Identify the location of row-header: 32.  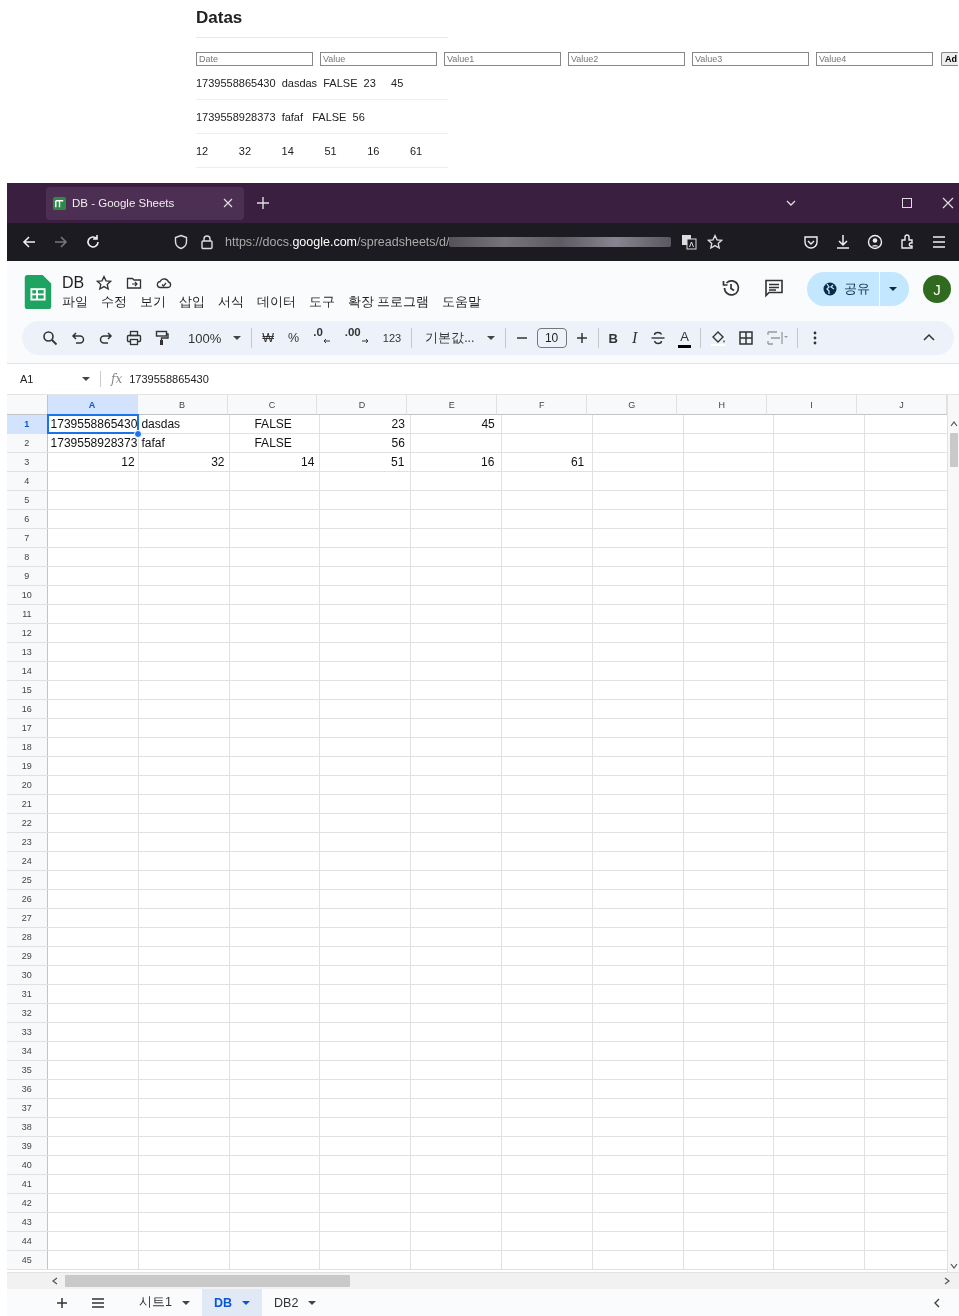
(27, 1013).